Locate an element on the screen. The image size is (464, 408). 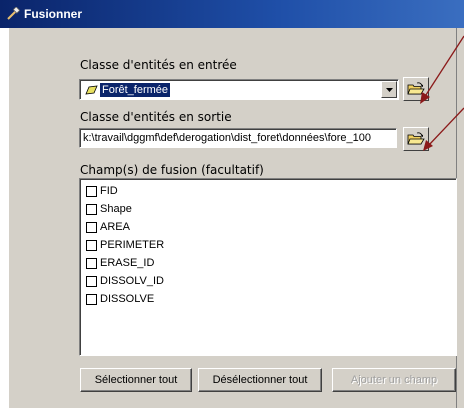
input-dropdown-button is located at coordinates (389, 89).